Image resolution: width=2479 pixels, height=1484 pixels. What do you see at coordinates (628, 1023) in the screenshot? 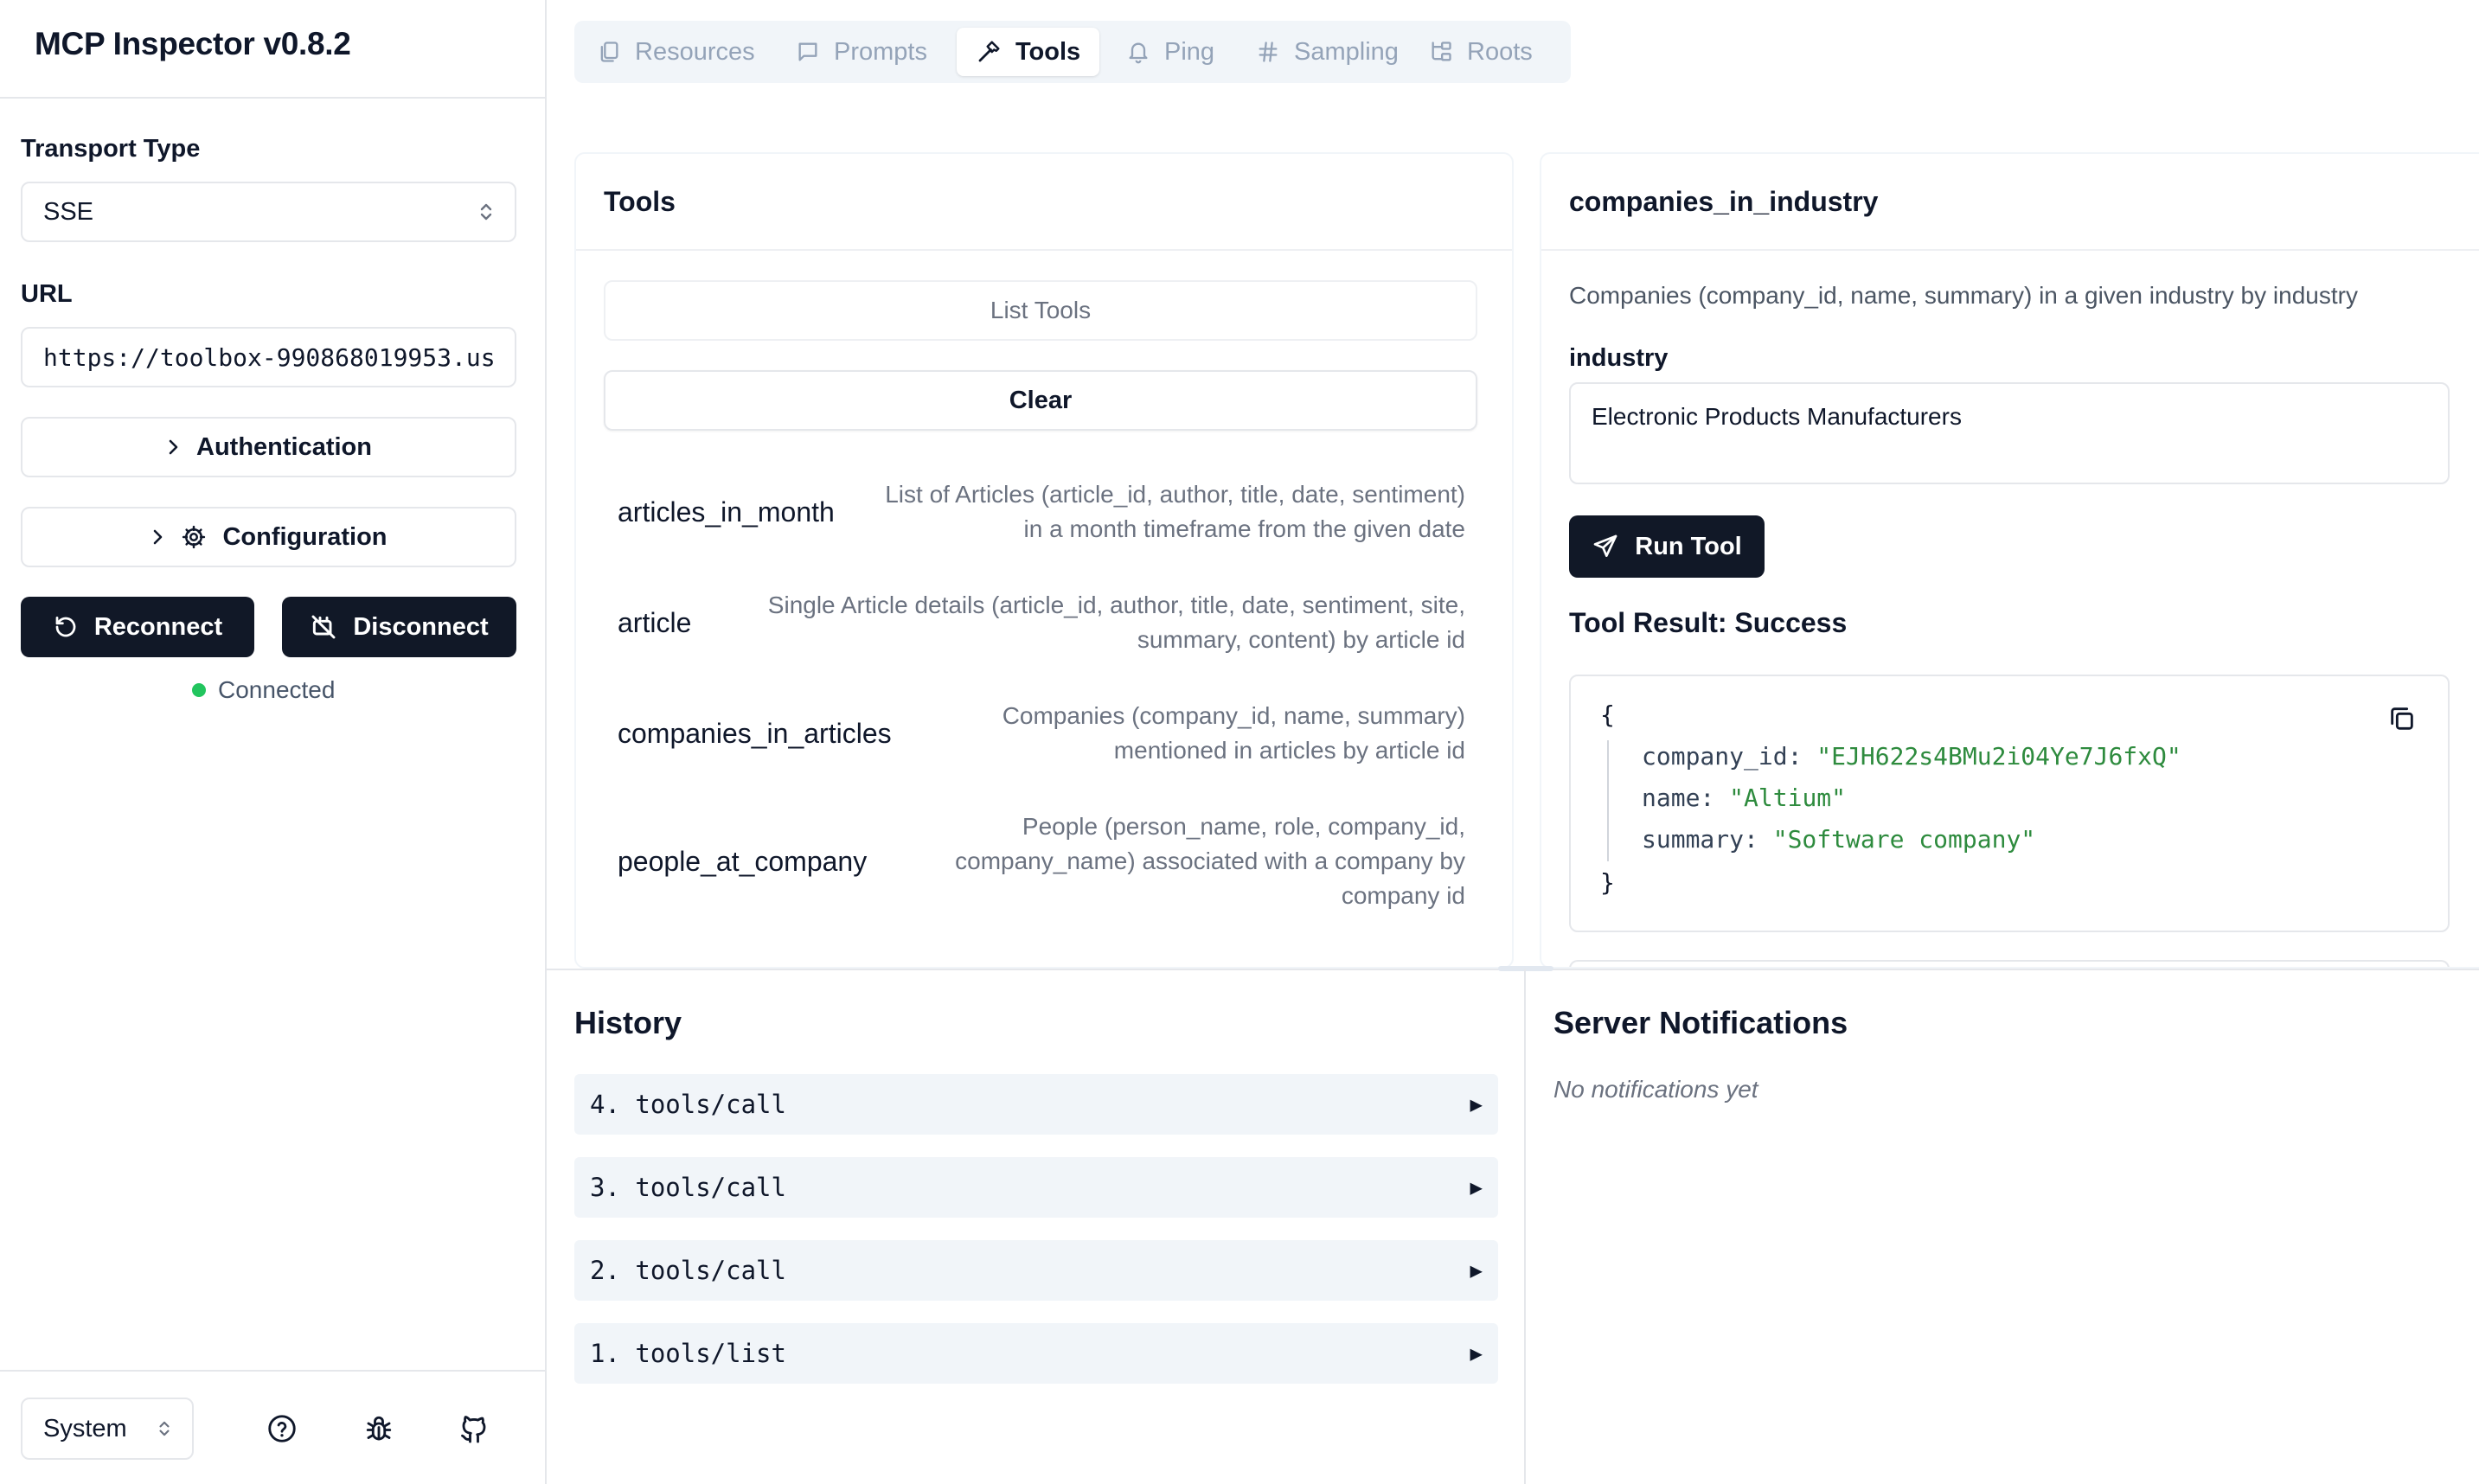
I see `history-title: History` at bounding box center [628, 1023].